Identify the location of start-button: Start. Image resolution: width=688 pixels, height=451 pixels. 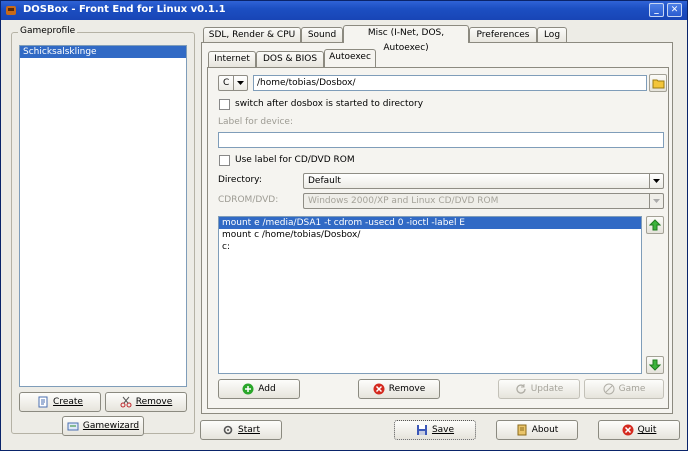
(241, 430).